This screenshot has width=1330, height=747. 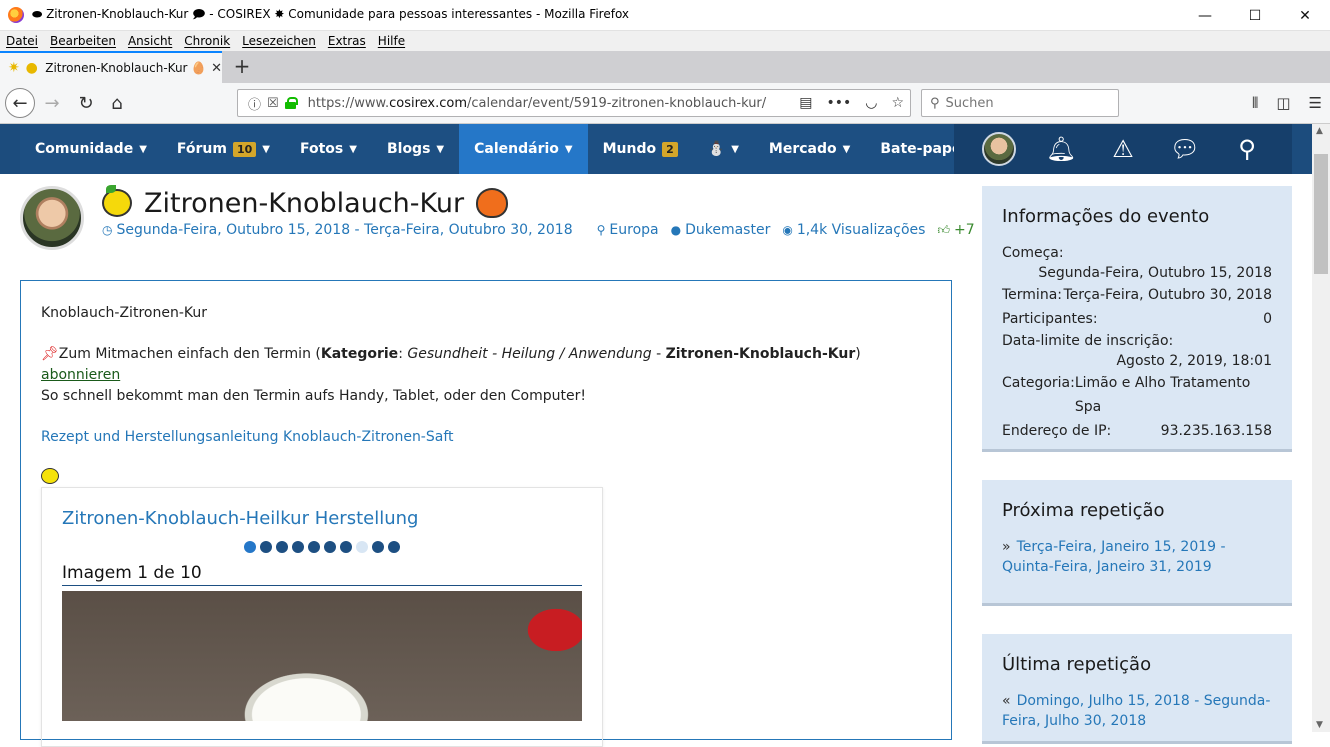 What do you see at coordinates (52, 103) in the screenshot?
I see `forward-button: →` at bounding box center [52, 103].